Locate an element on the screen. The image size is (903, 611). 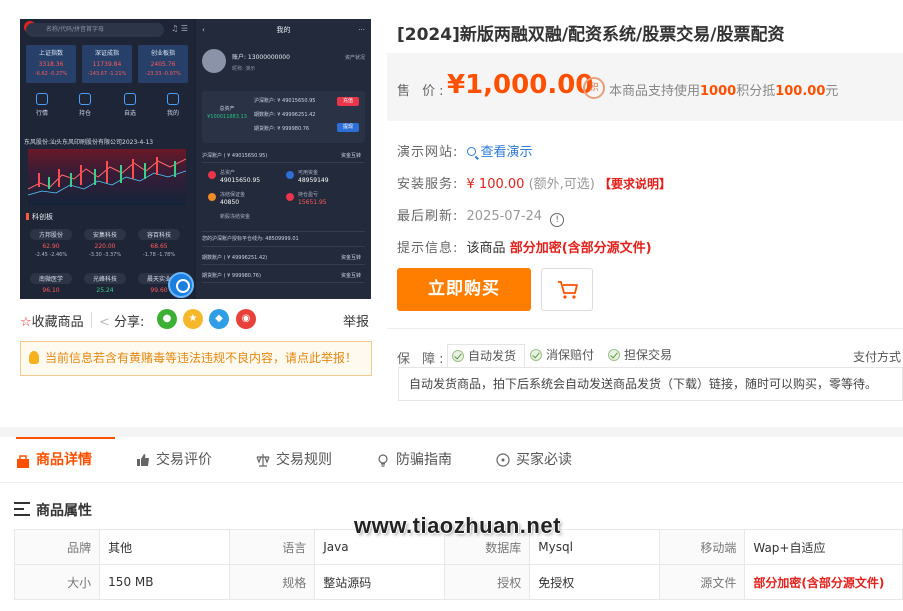
view-demo-link: 查看演示 is located at coordinates (499, 152).